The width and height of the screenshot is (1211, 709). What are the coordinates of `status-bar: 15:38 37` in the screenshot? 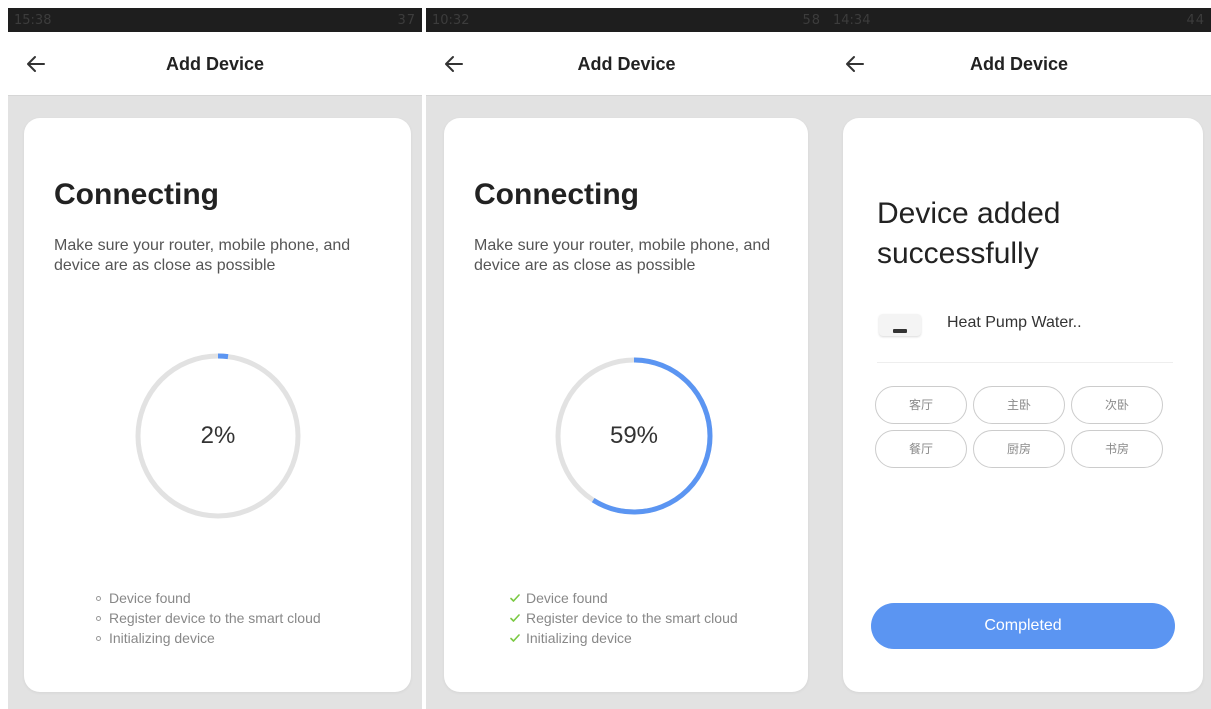 It's located at (215, 20).